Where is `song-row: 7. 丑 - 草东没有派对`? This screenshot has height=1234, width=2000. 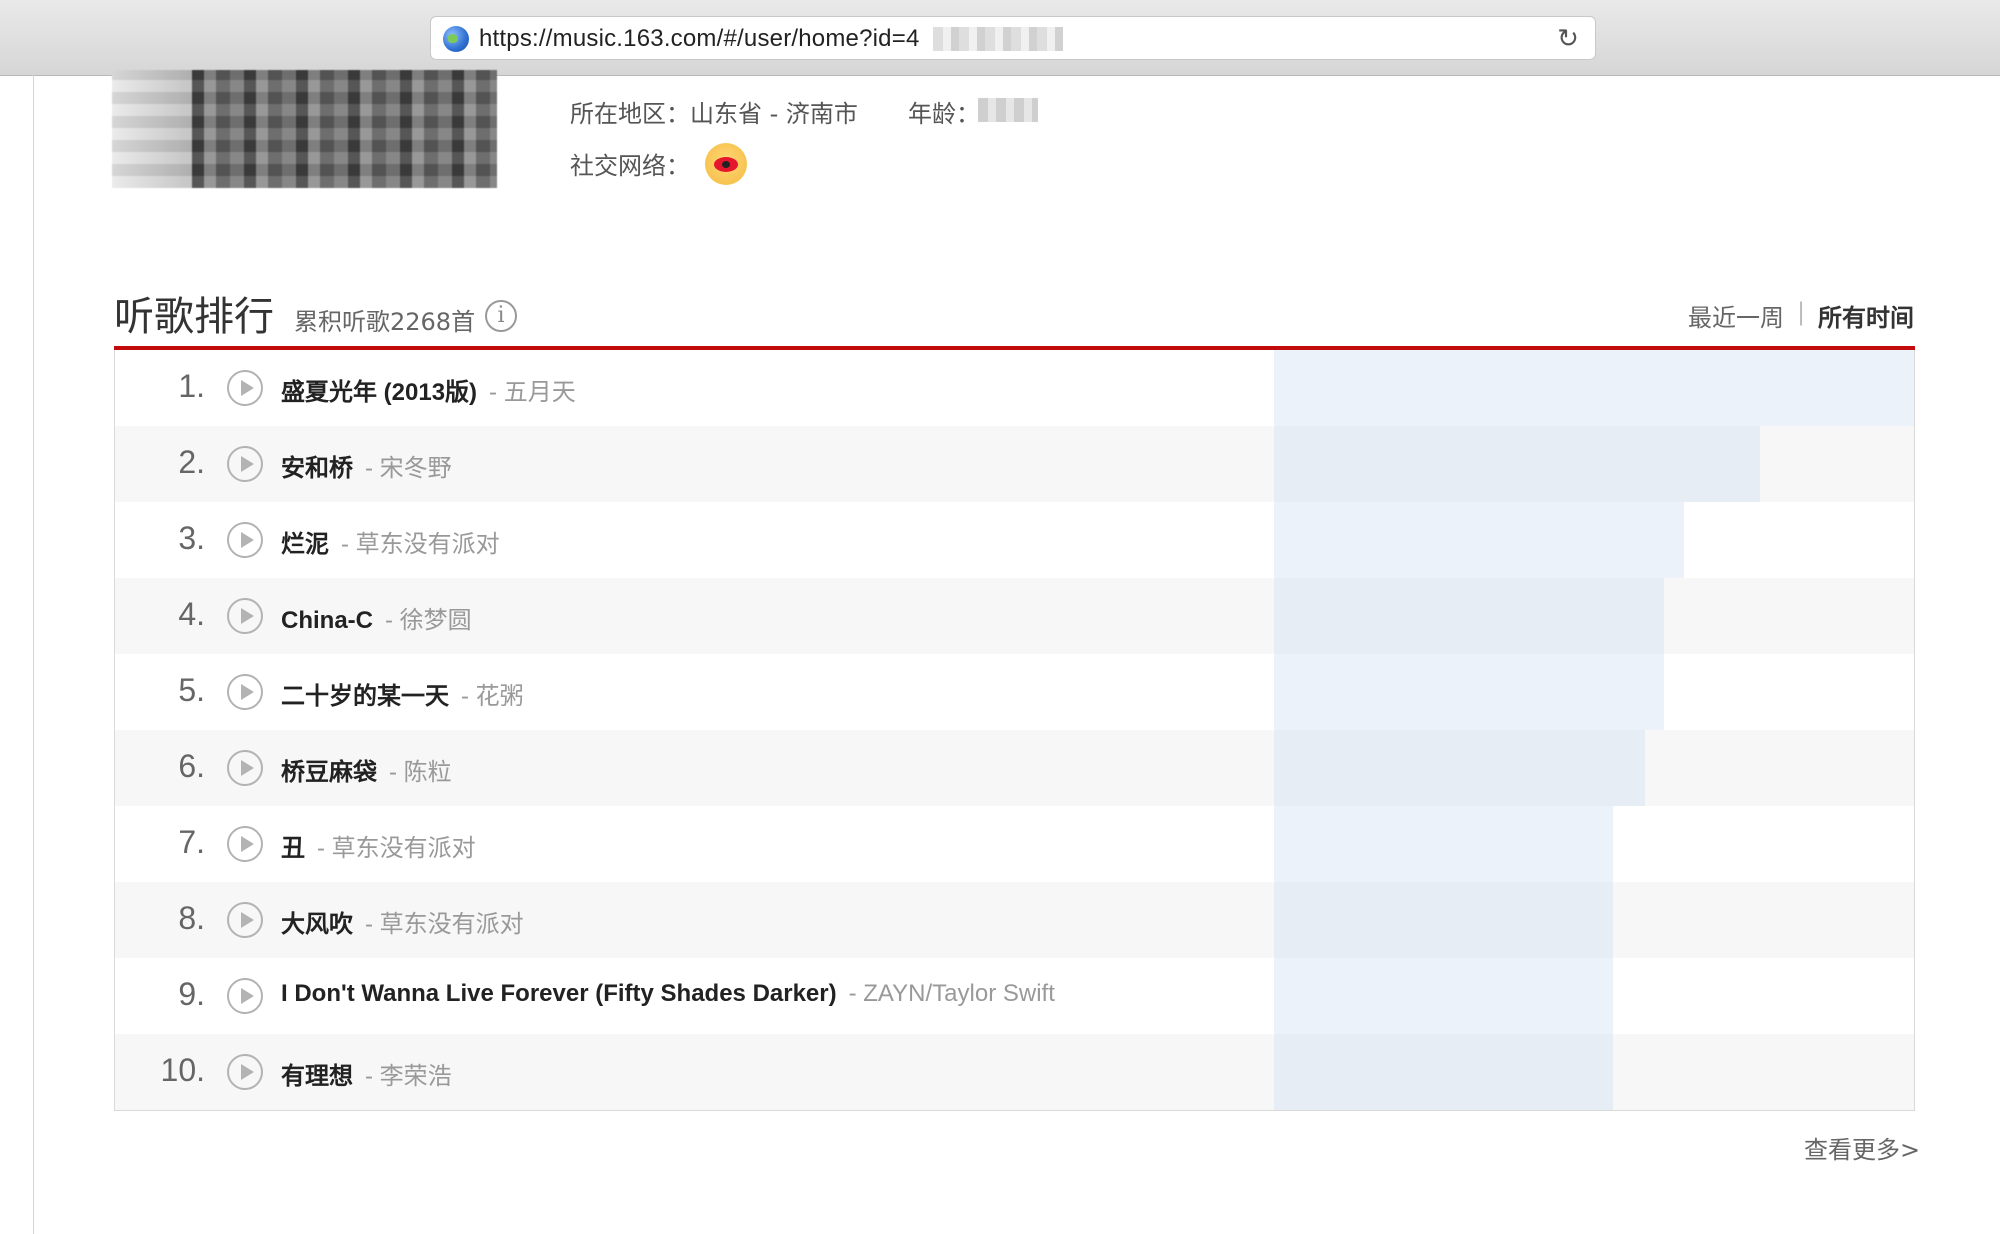
song-row: 7. 丑 - 草东没有派对 is located at coordinates (1014, 844).